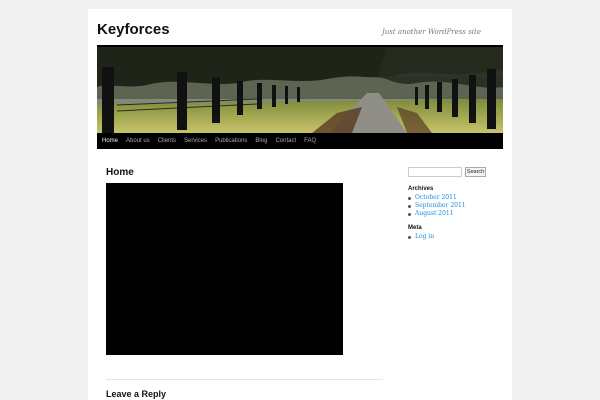 This screenshot has width=600, height=400. I want to click on nav-item-blog: Blog, so click(261, 141).